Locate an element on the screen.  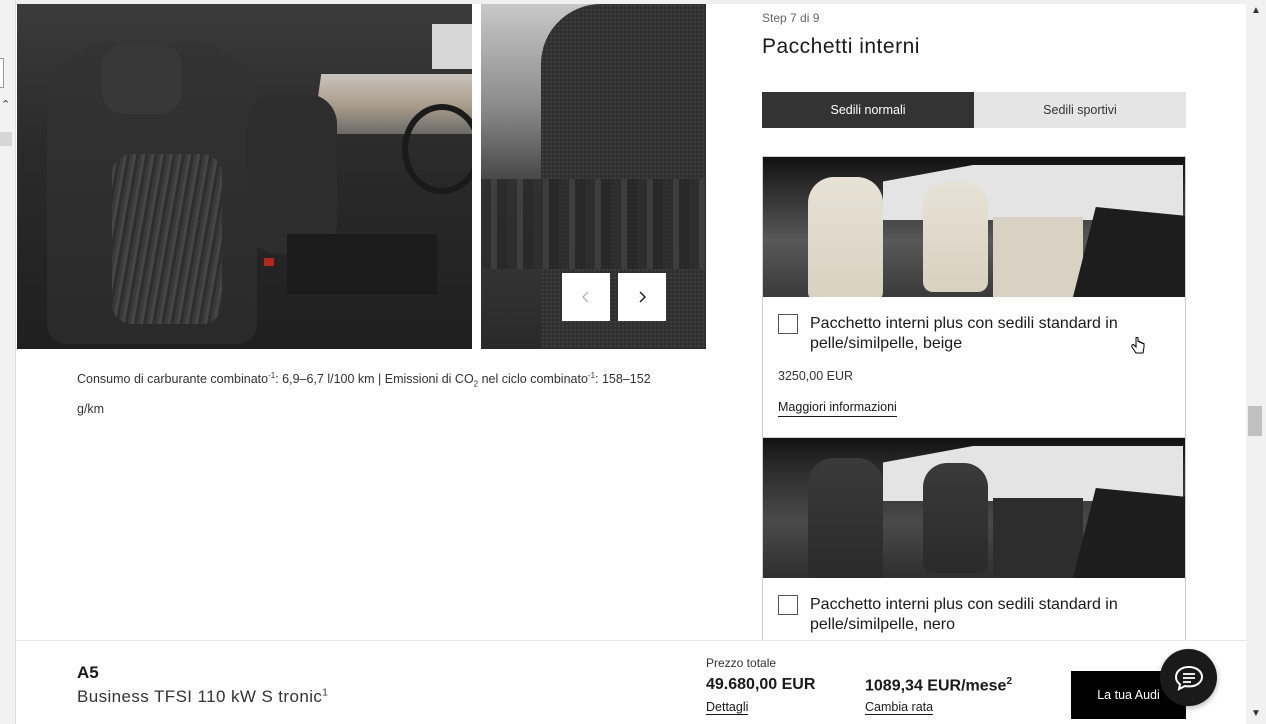
left-panel-strip: ⌃ is located at coordinates (8, 362).